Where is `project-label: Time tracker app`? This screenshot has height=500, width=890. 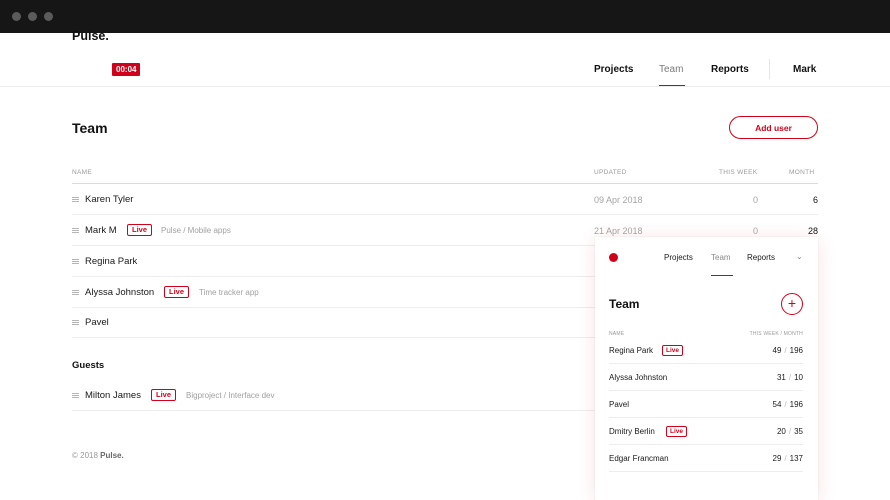
project-label: Time tracker app is located at coordinates (229, 292).